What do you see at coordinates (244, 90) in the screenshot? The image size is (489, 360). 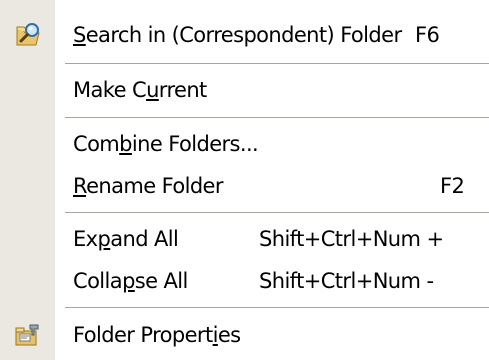 I see `menu-item-make-current: Make Current` at bounding box center [244, 90].